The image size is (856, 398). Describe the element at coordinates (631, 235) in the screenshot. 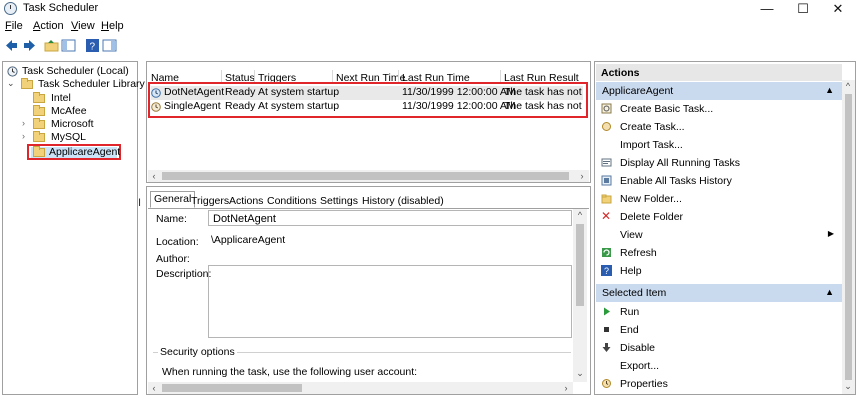

I see `action-label: View` at that location.